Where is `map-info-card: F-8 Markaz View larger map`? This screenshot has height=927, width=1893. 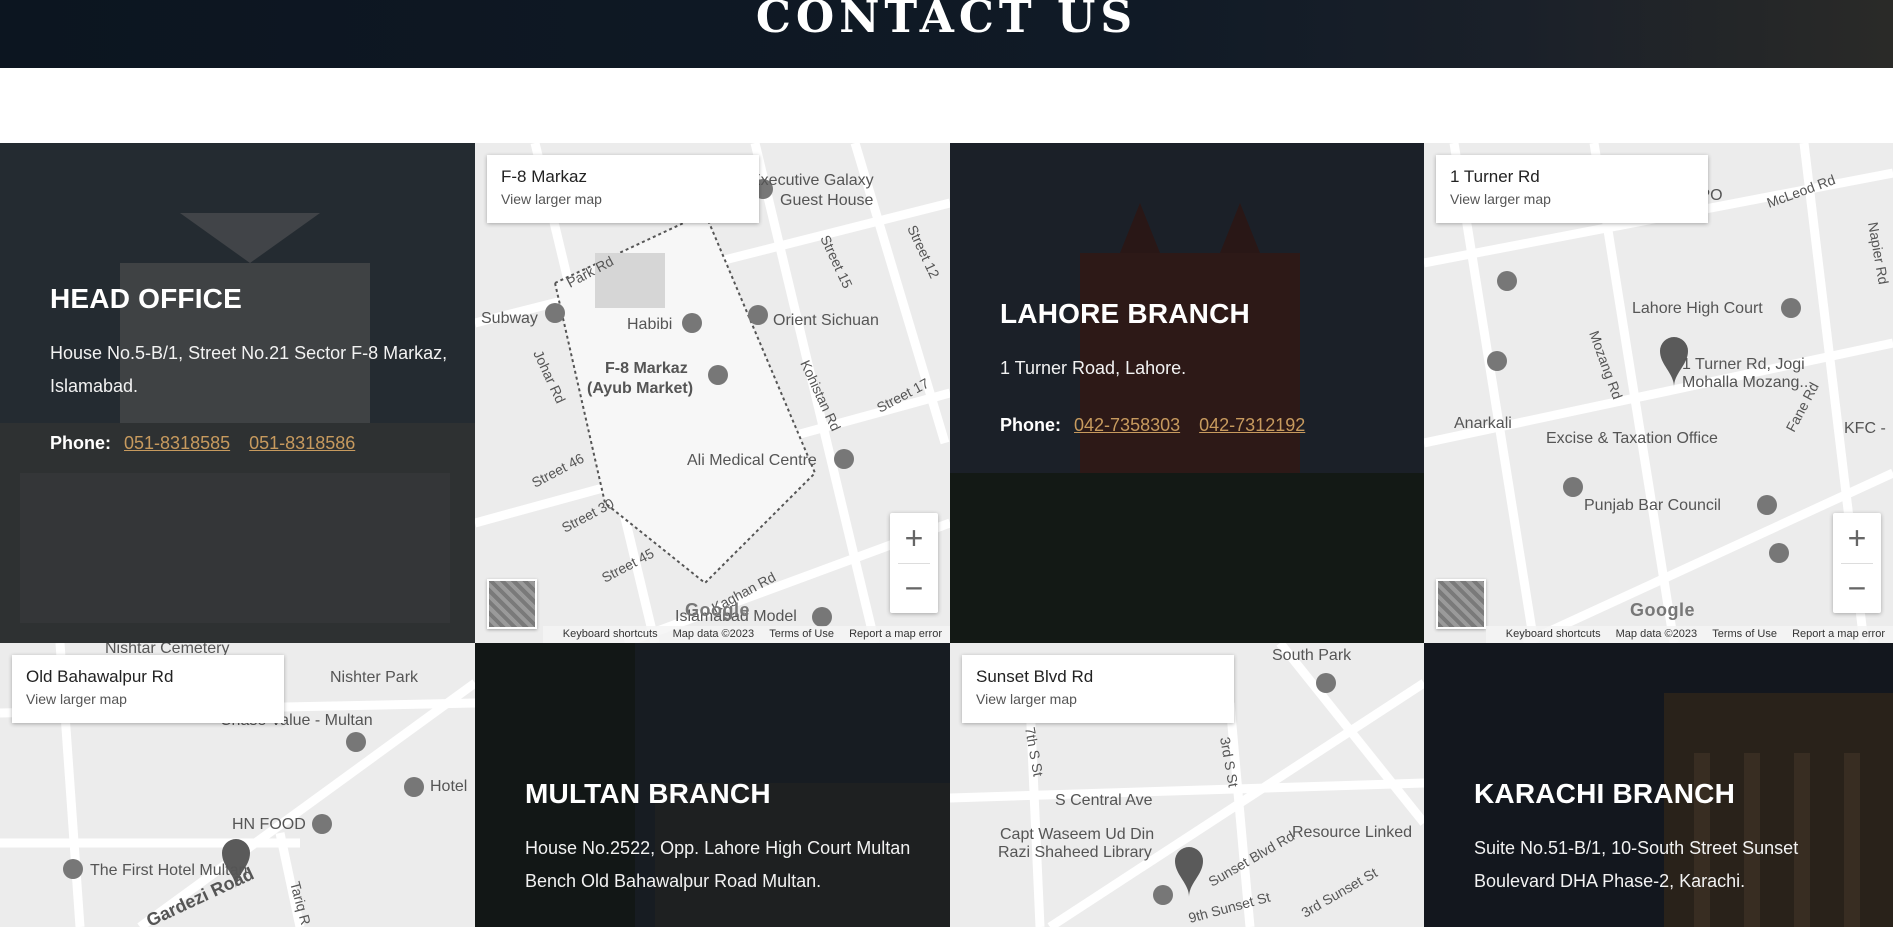 map-info-card: F-8 Markaz View larger map is located at coordinates (623, 189).